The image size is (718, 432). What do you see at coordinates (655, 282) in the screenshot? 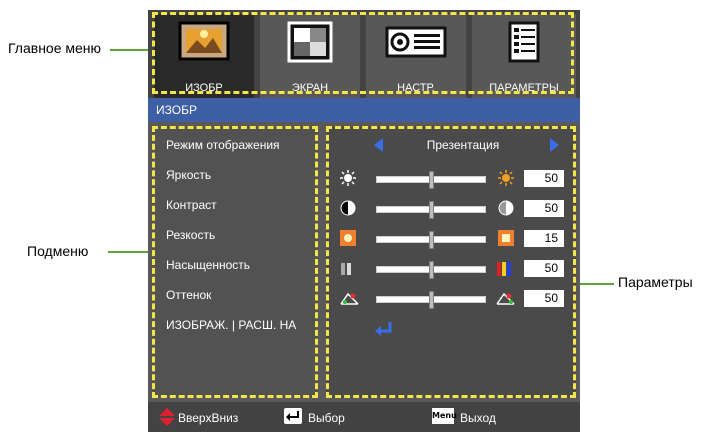
I see `callout-parameters: Параметры` at bounding box center [655, 282].